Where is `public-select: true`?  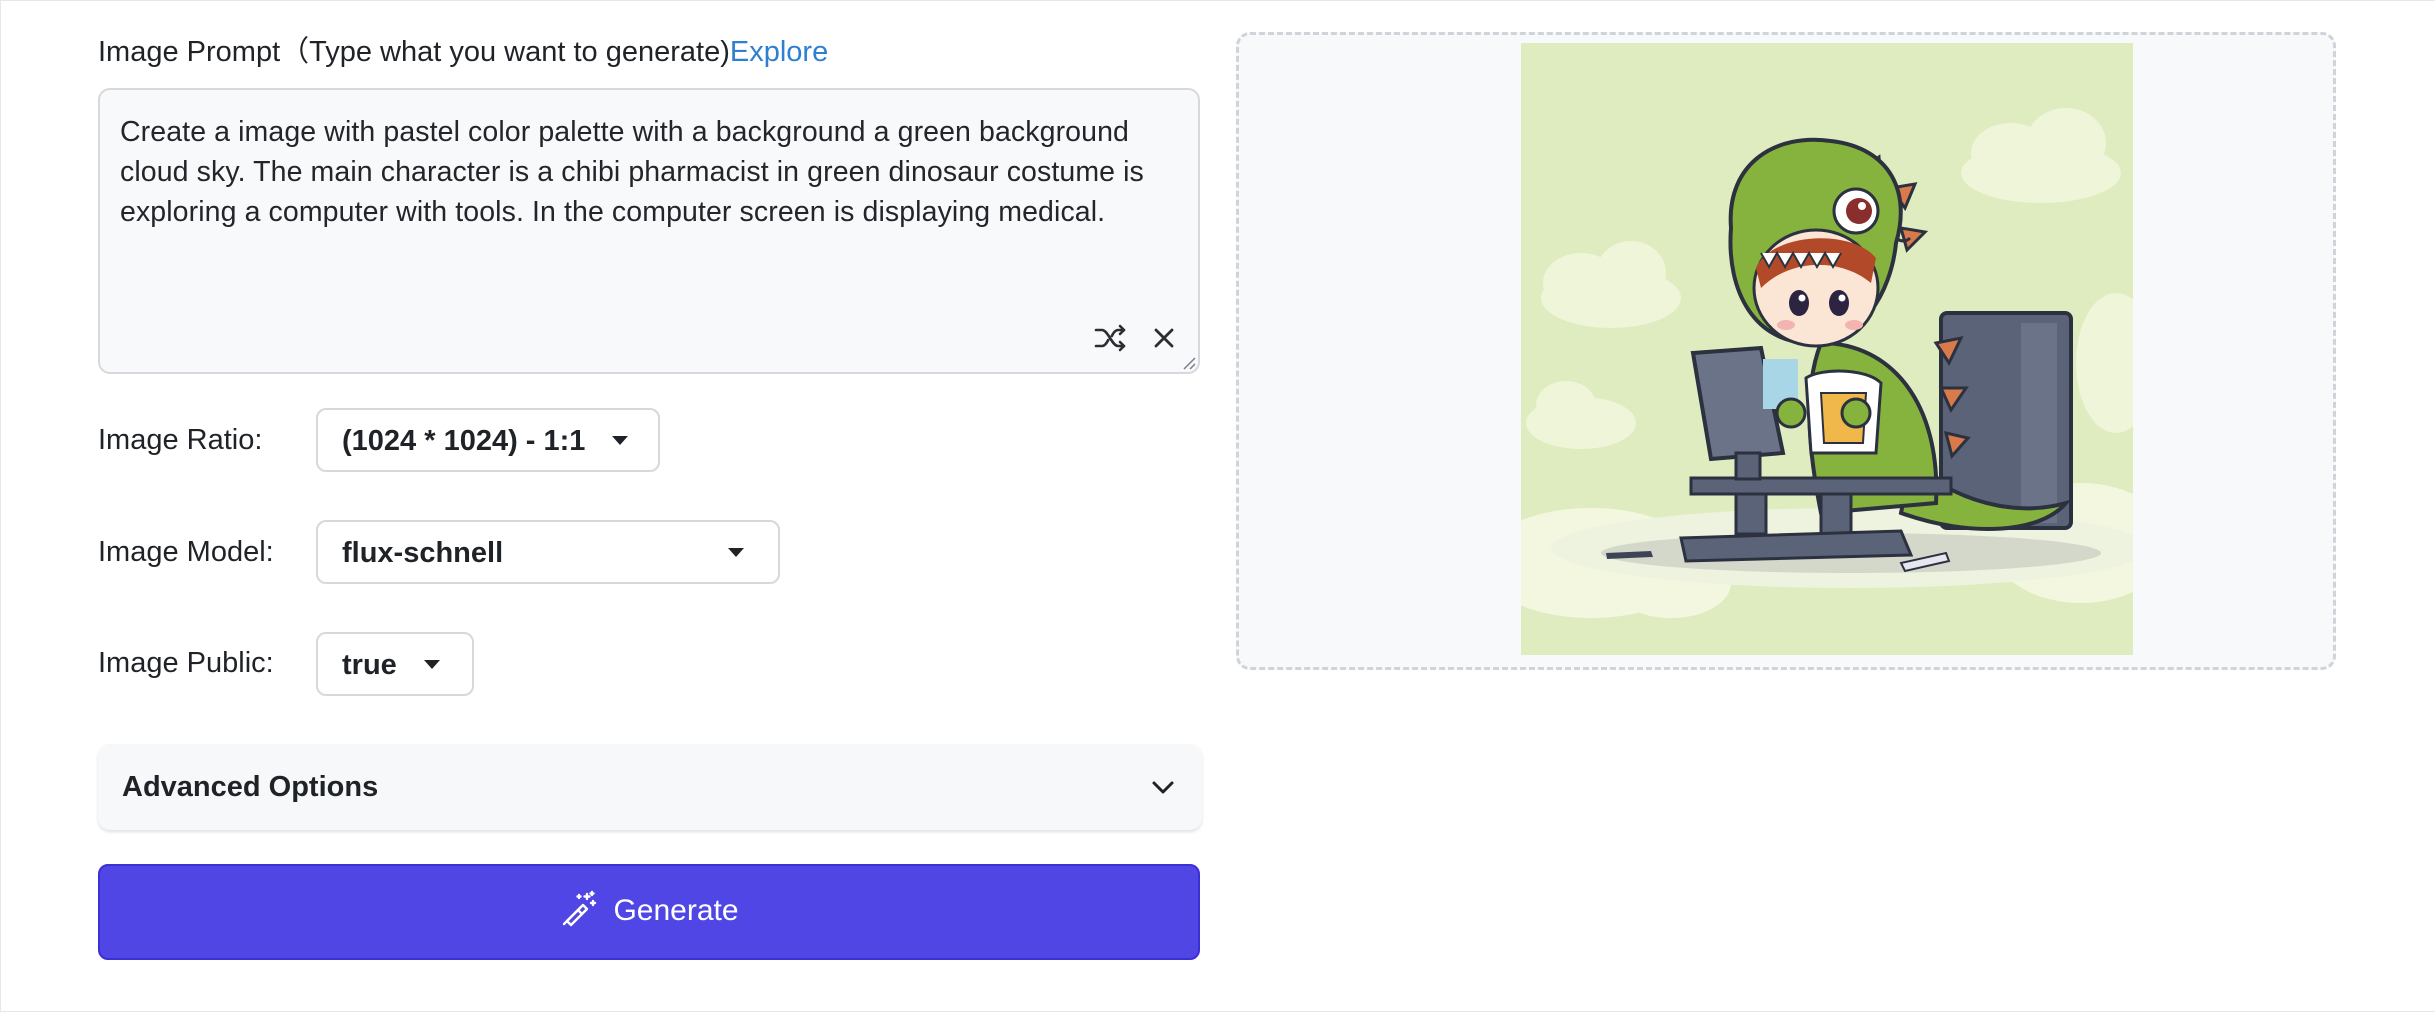 public-select: true is located at coordinates (395, 664).